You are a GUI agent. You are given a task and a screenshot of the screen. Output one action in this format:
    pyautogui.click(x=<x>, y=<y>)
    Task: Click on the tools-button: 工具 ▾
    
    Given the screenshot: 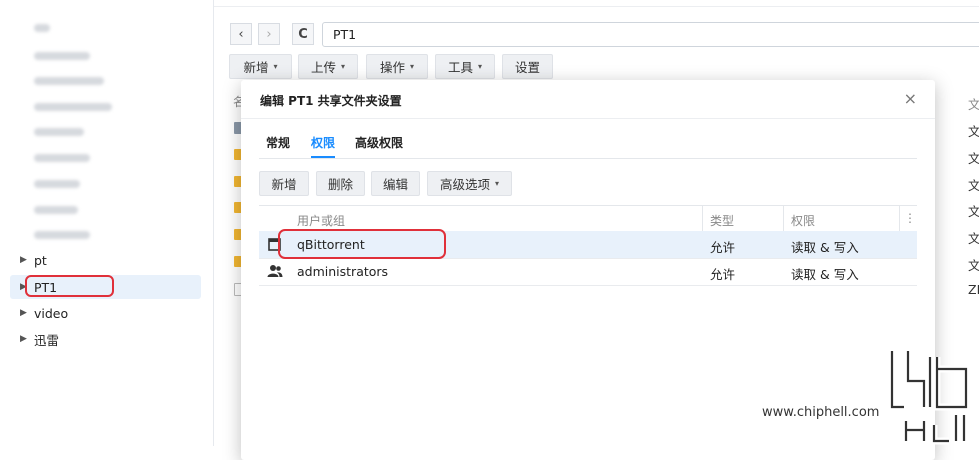 What is the action you would take?
    pyautogui.click(x=465, y=66)
    